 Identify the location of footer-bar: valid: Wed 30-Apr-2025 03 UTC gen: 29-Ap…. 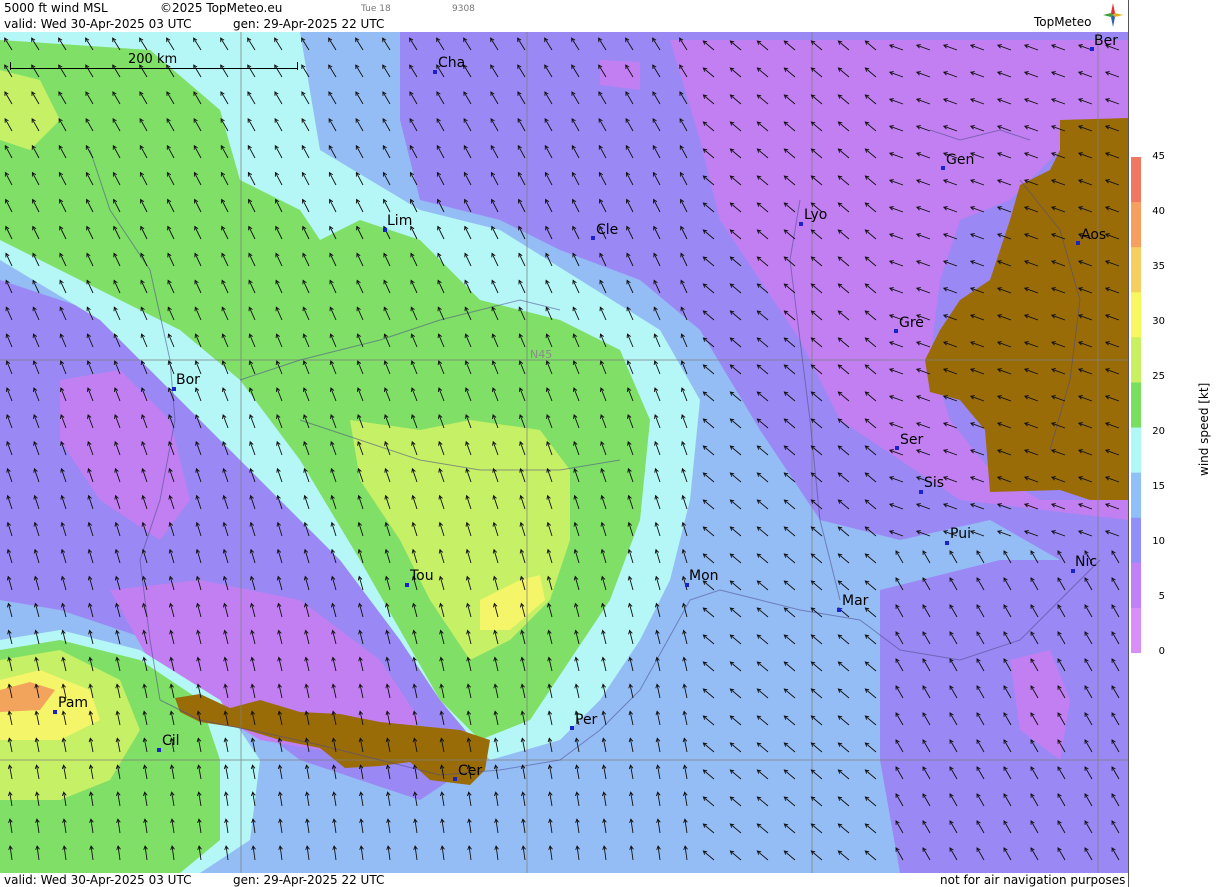
(564, 880).